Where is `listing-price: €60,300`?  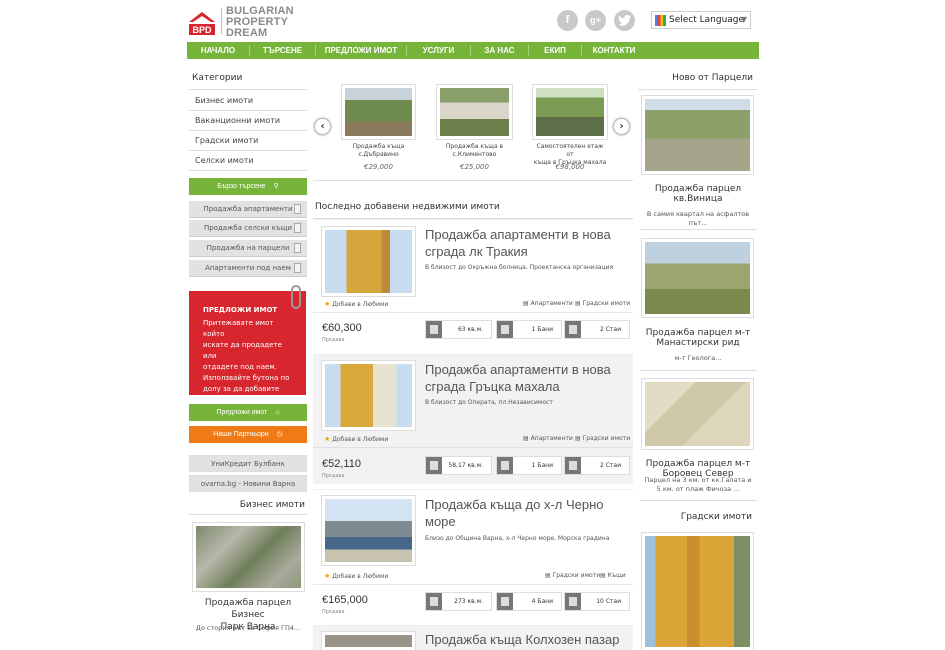
listing-price: €60,300 is located at coordinates (342, 328).